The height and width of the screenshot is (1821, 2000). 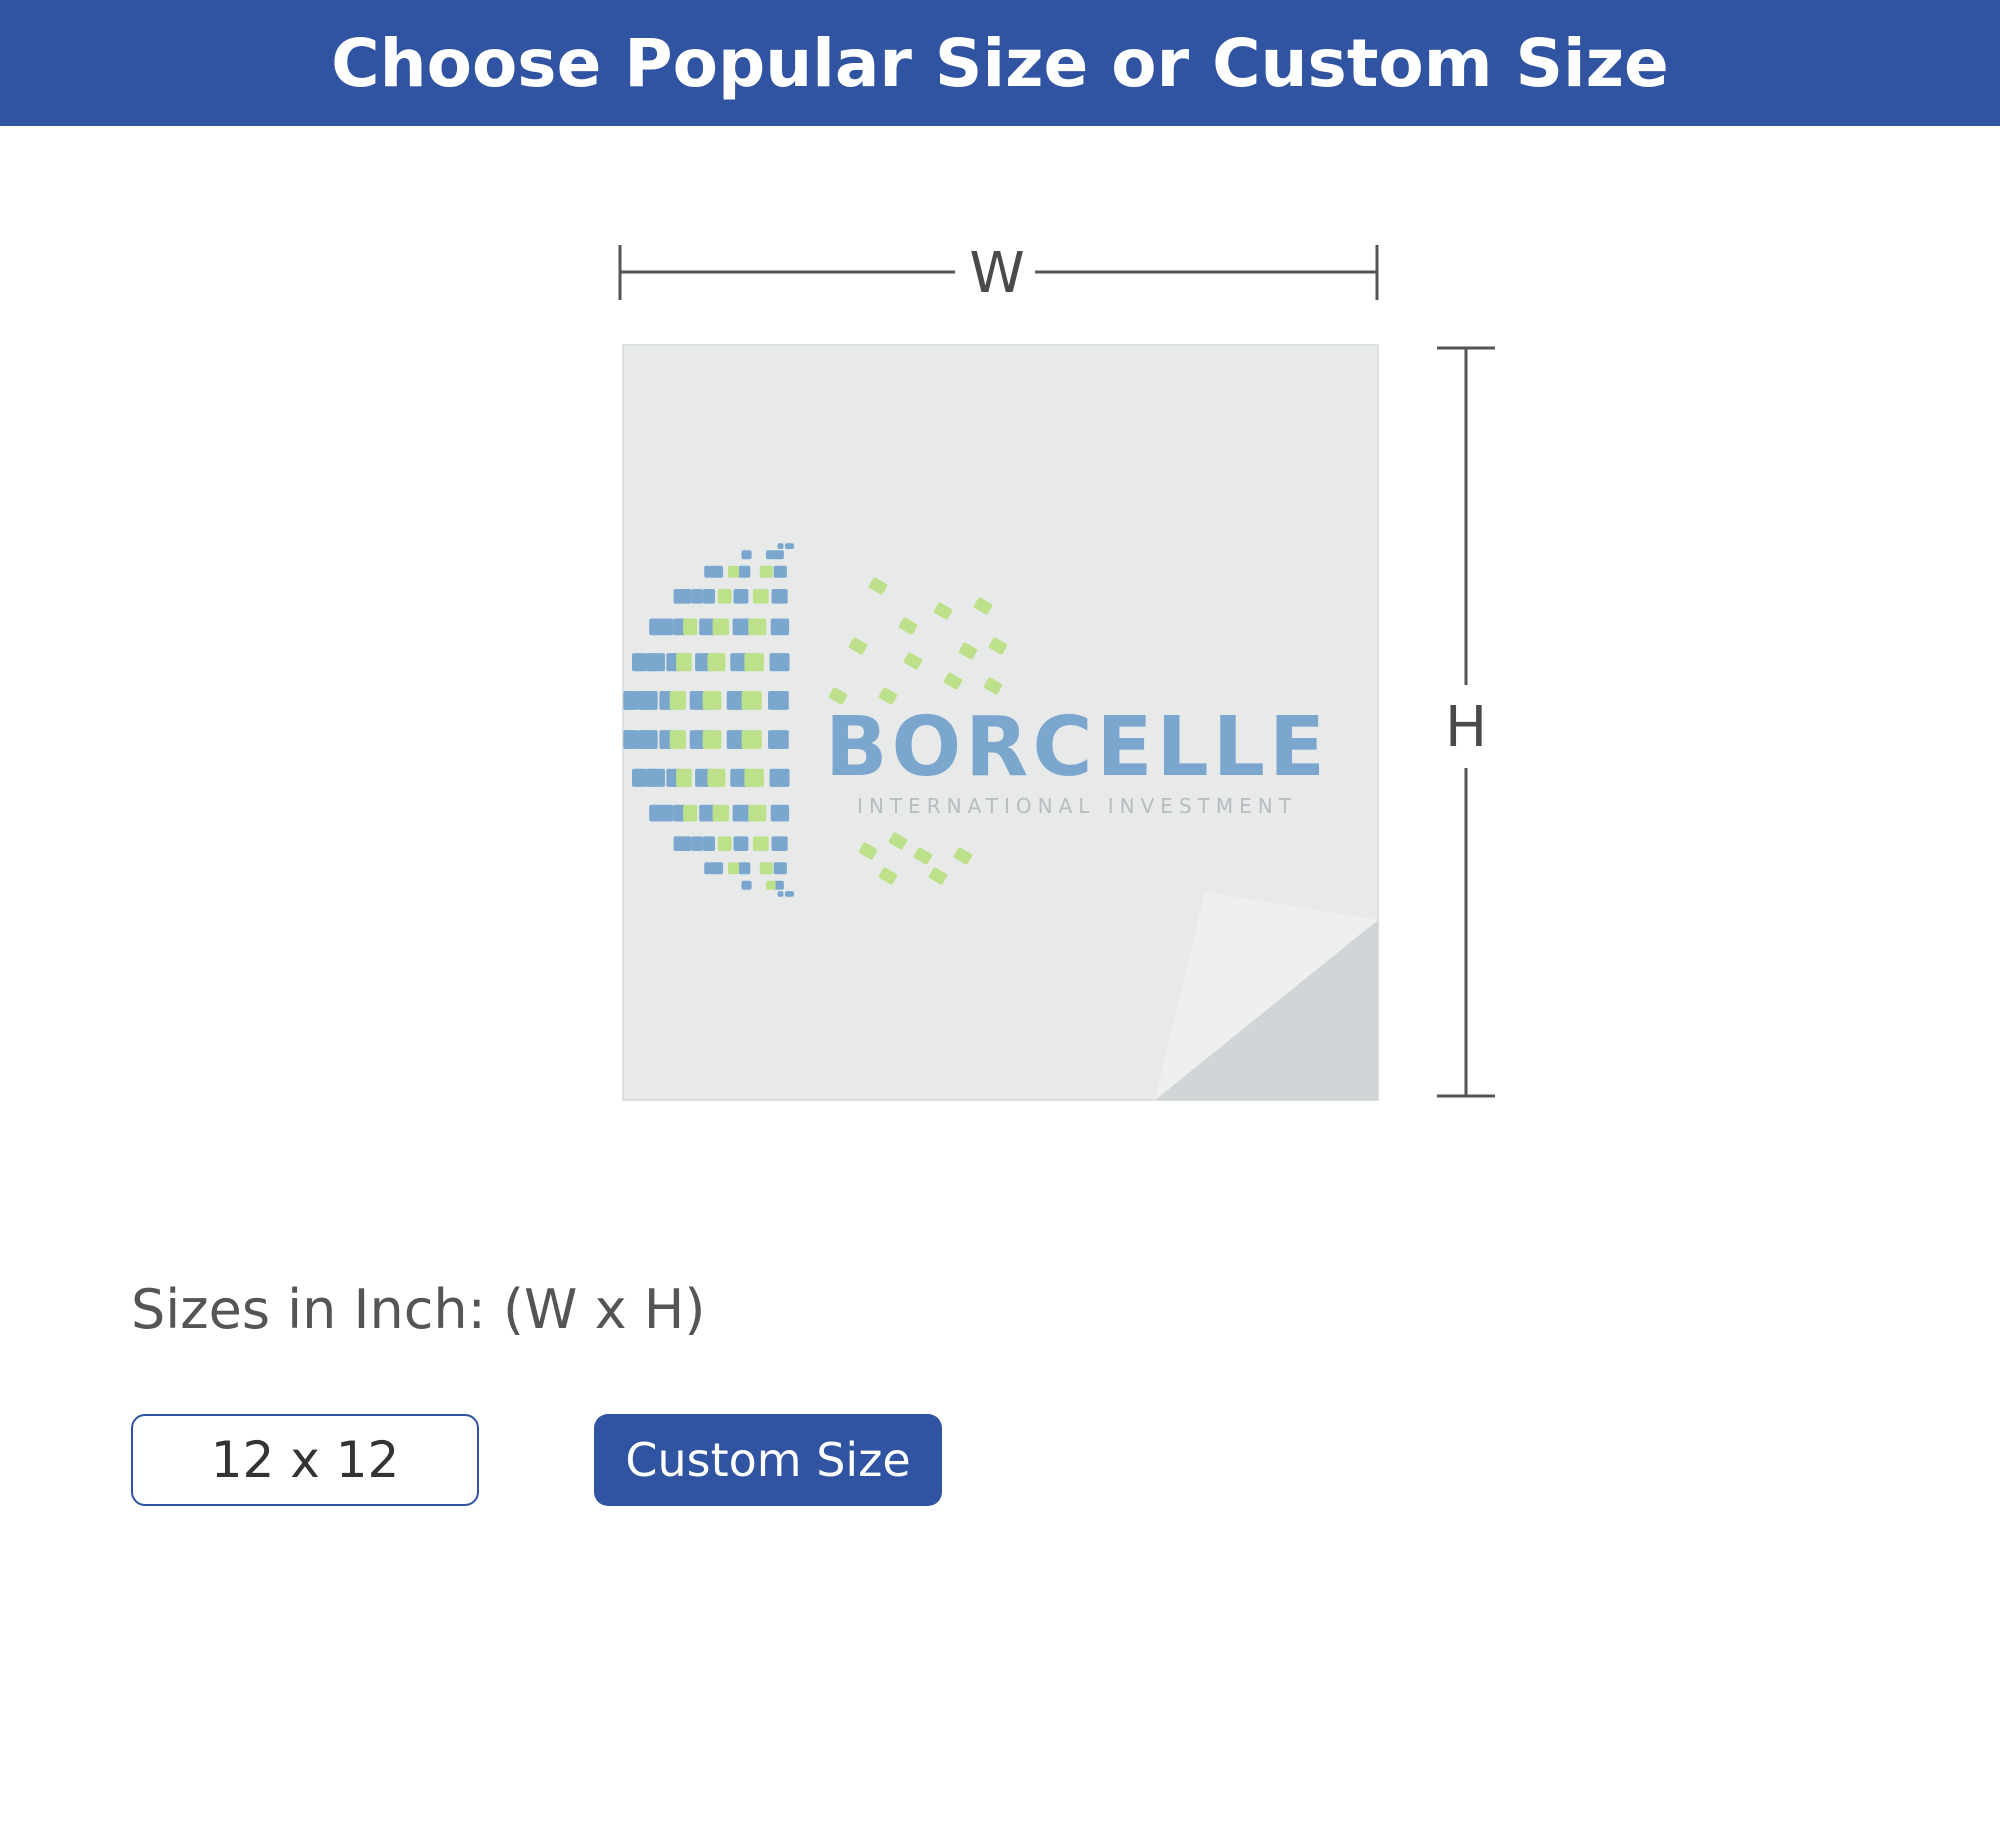 What do you see at coordinates (1077, 747) in the screenshot?
I see `logo-brand: BORCELLE` at bounding box center [1077, 747].